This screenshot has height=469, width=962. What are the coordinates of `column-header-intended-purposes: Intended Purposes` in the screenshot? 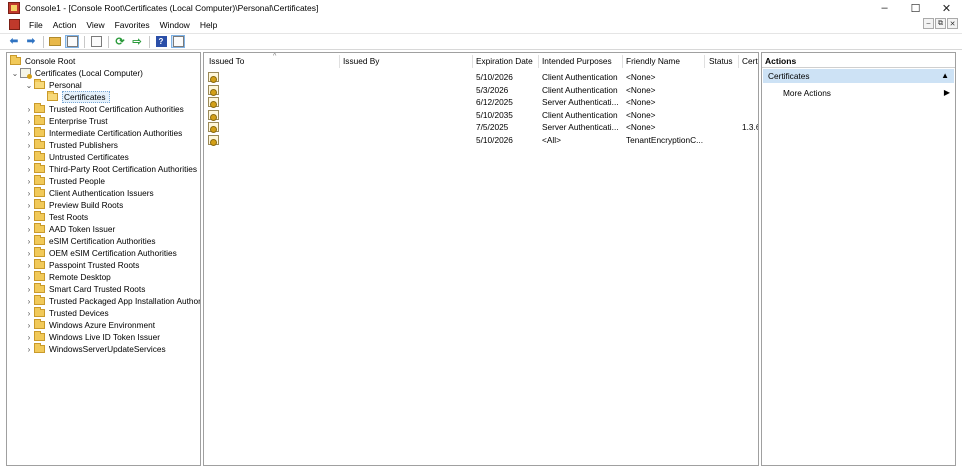 It's located at (577, 62).